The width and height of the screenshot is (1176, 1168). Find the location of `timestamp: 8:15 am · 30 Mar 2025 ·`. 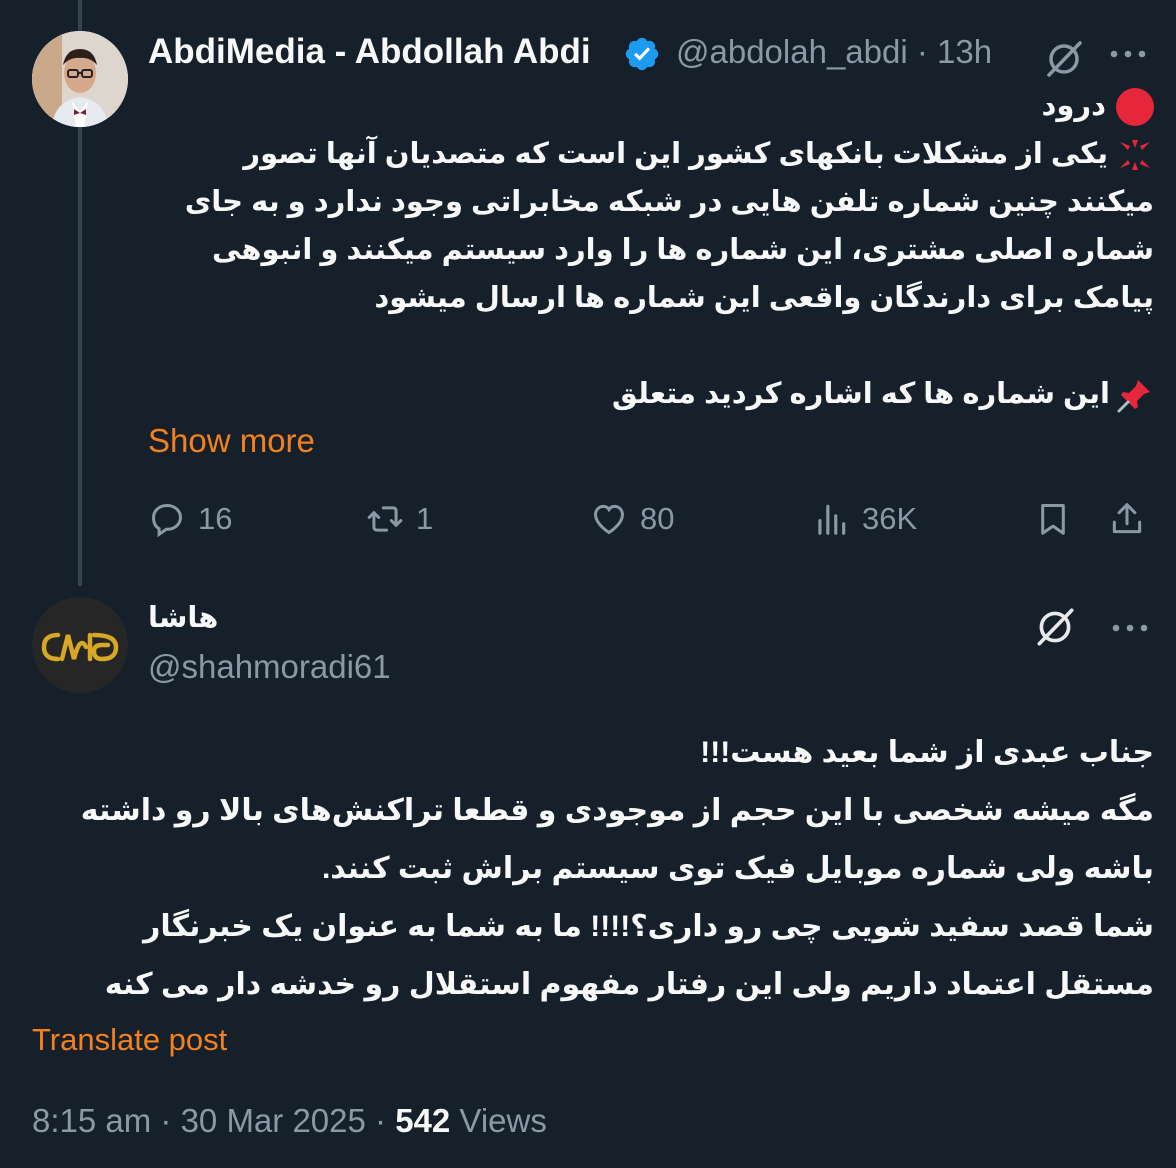

timestamp: 8:15 am · 30 Mar 2025 · is located at coordinates (209, 1120).